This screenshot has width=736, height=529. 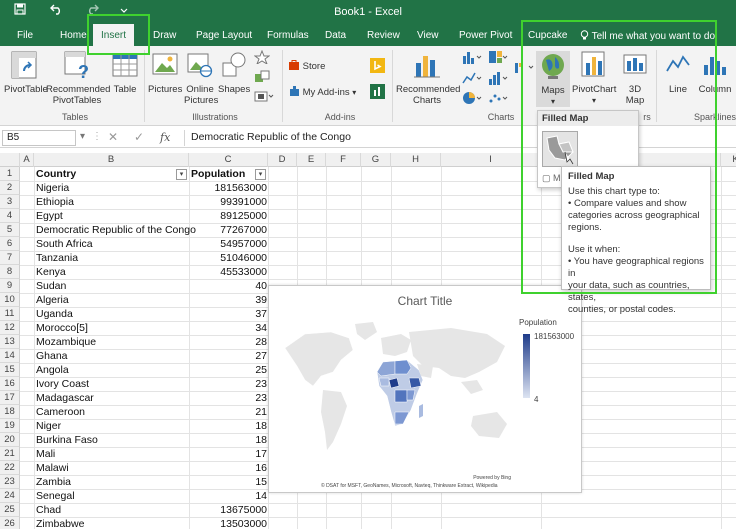 I want to click on column-header-h: H, so click(x=416, y=160).